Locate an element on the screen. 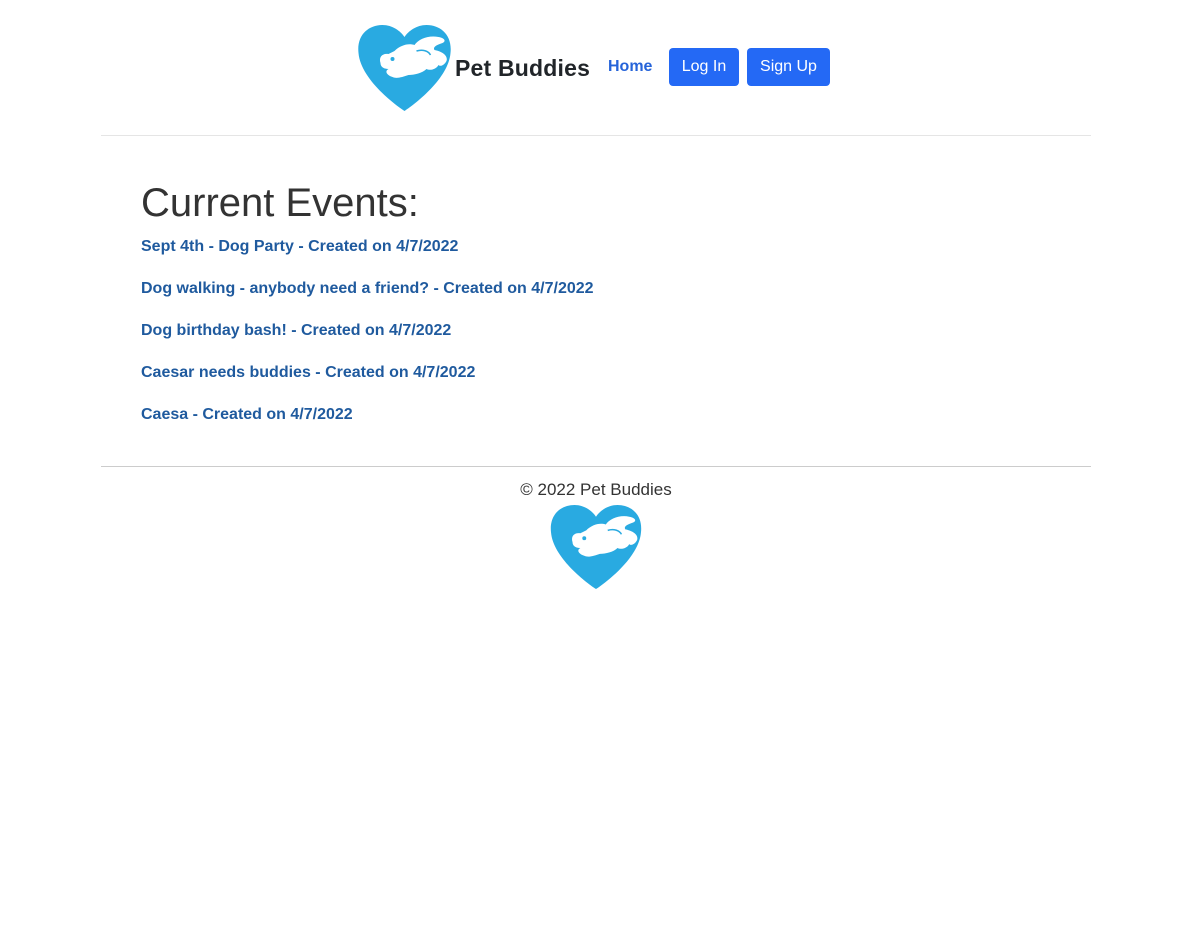 This screenshot has height=937, width=1192. event-list-item: Dog birthday bash! - Created on 4/7/2022 is located at coordinates (367, 343).